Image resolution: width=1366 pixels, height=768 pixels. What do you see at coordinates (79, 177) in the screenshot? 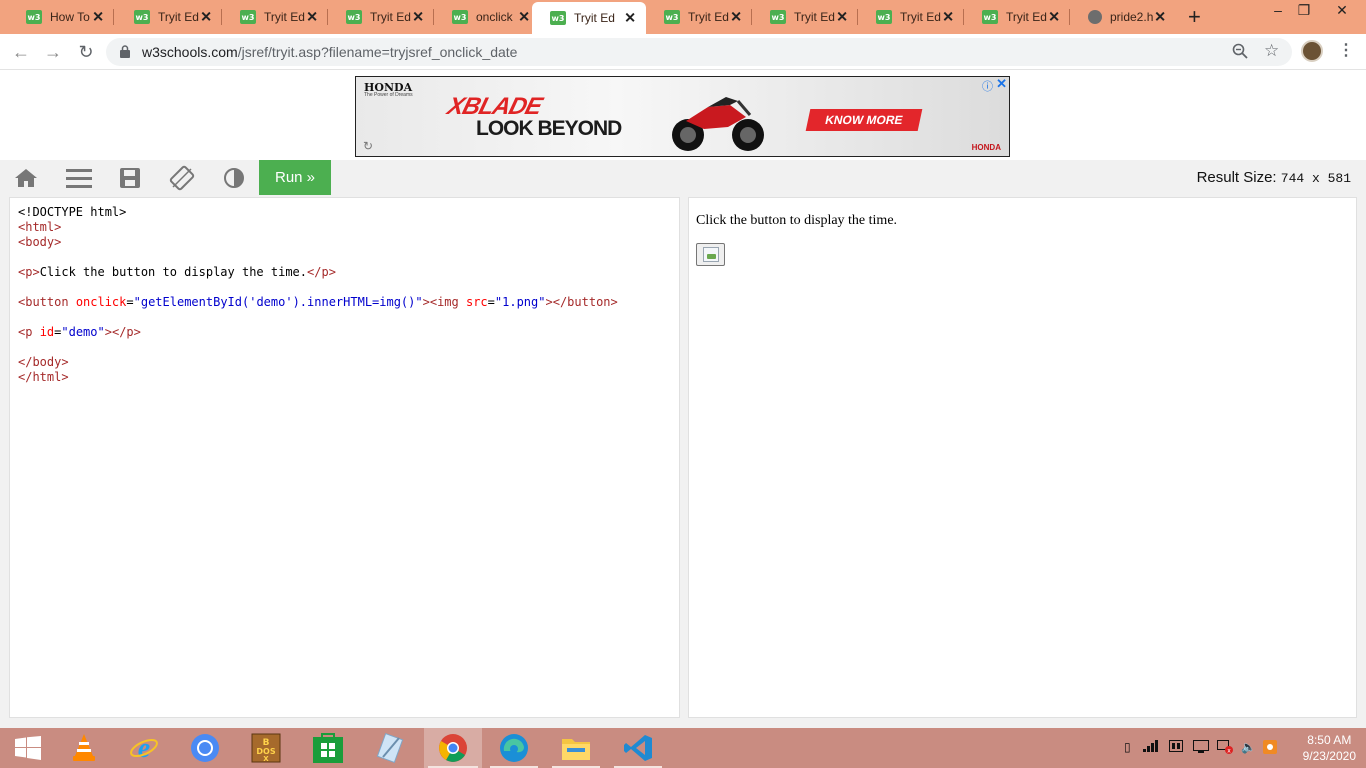
I see `menu-icon` at bounding box center [79, 177].